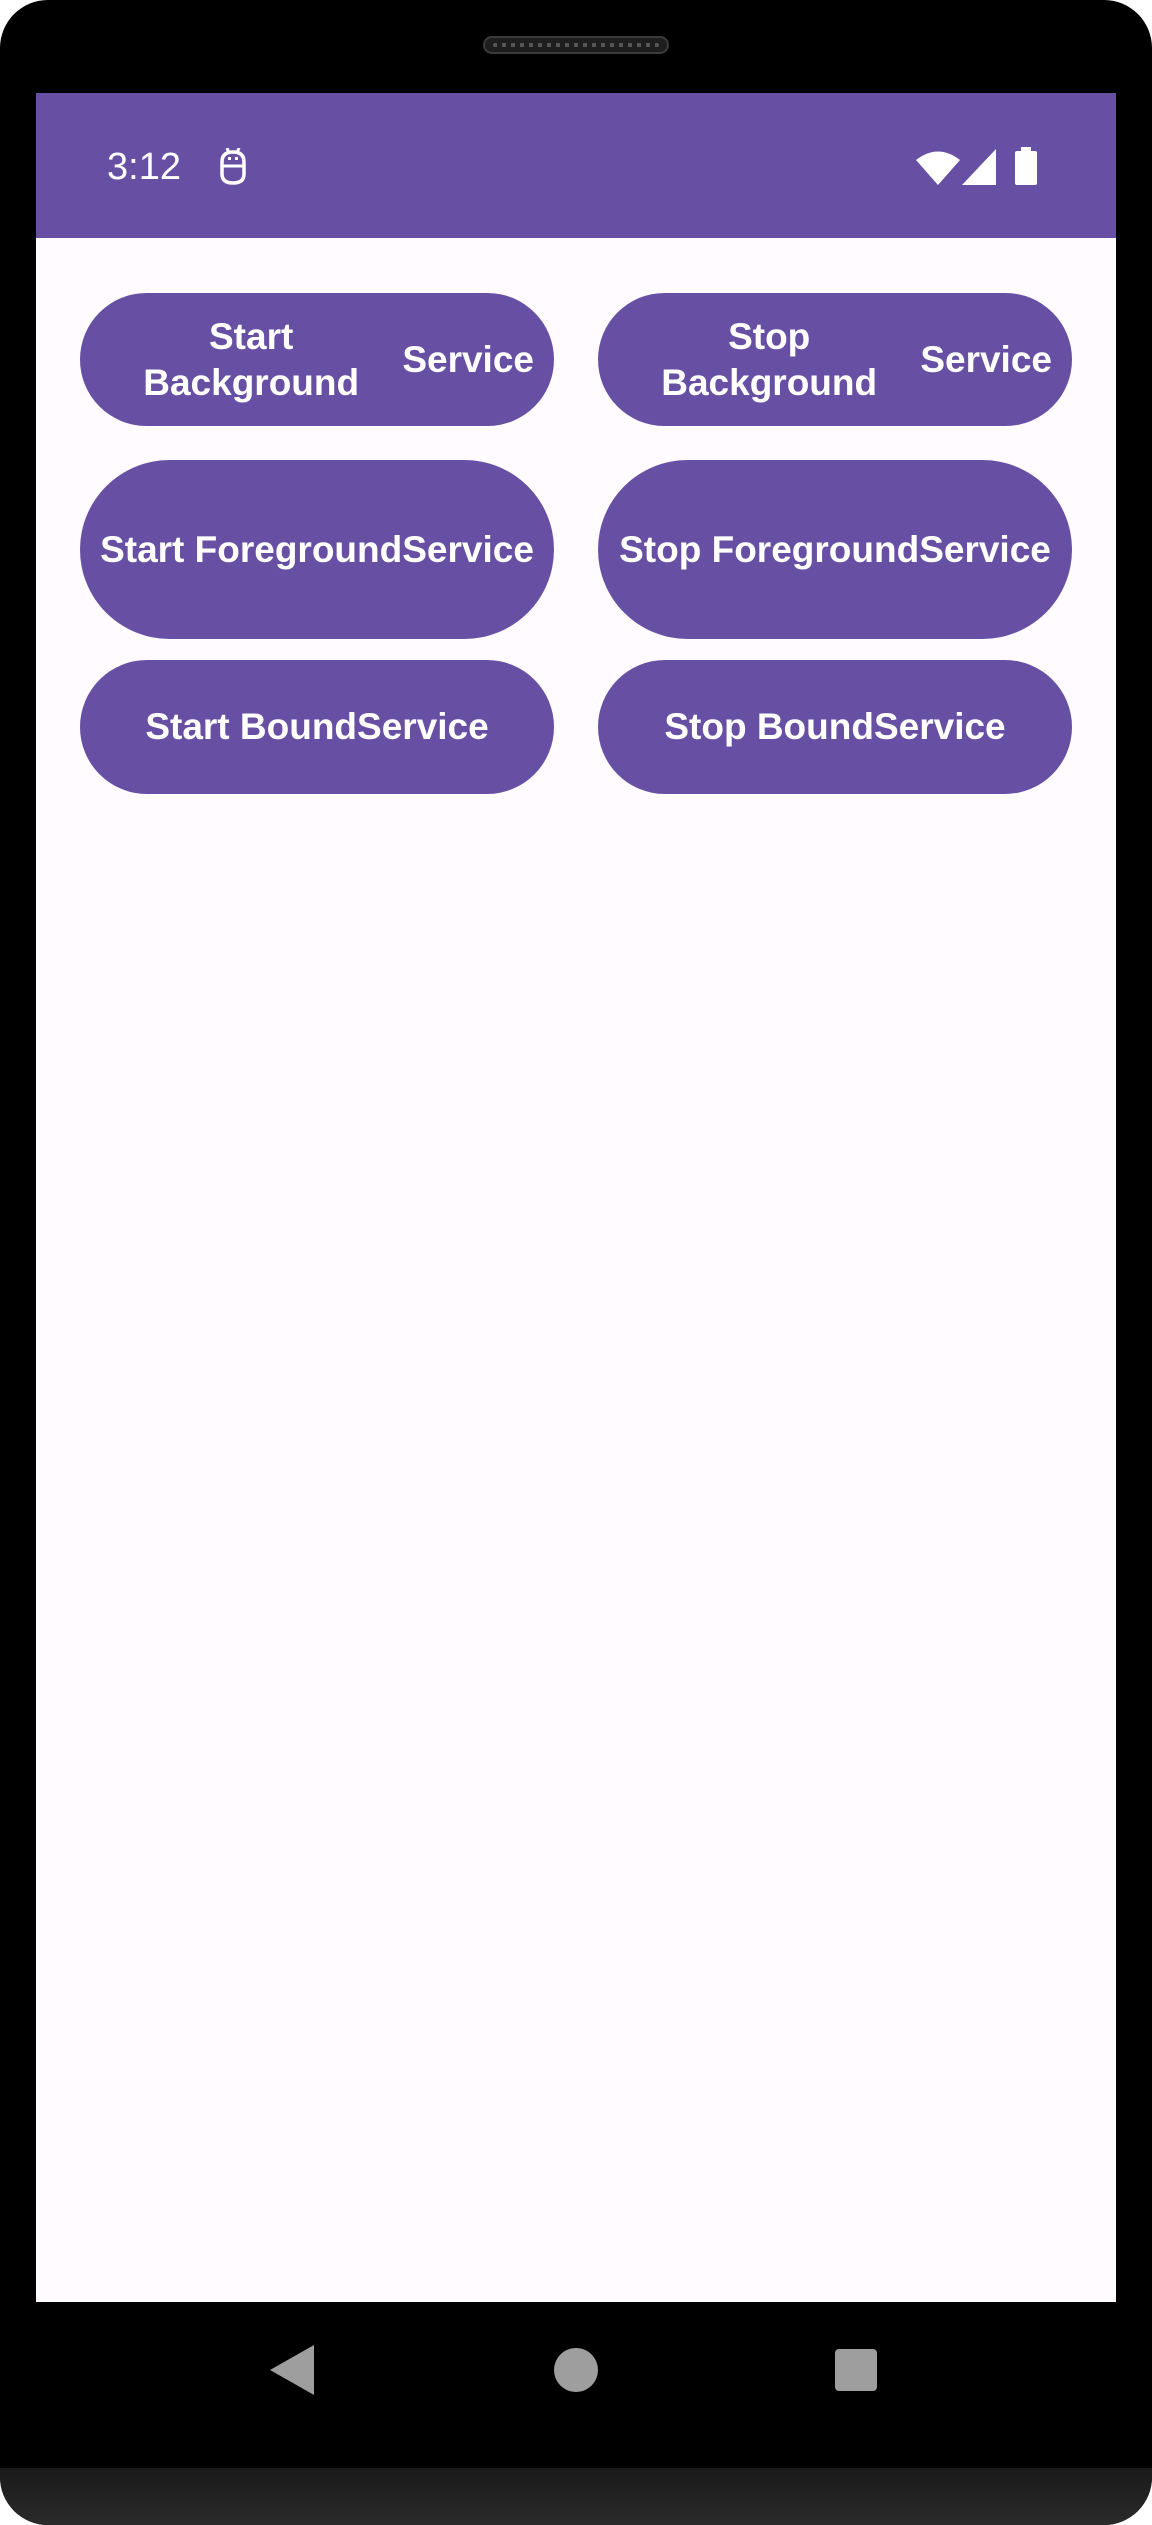 This screenshot has width=1152, height=2525. I want to click on start-background-service-button: Start Background Service, so click(317, 359).